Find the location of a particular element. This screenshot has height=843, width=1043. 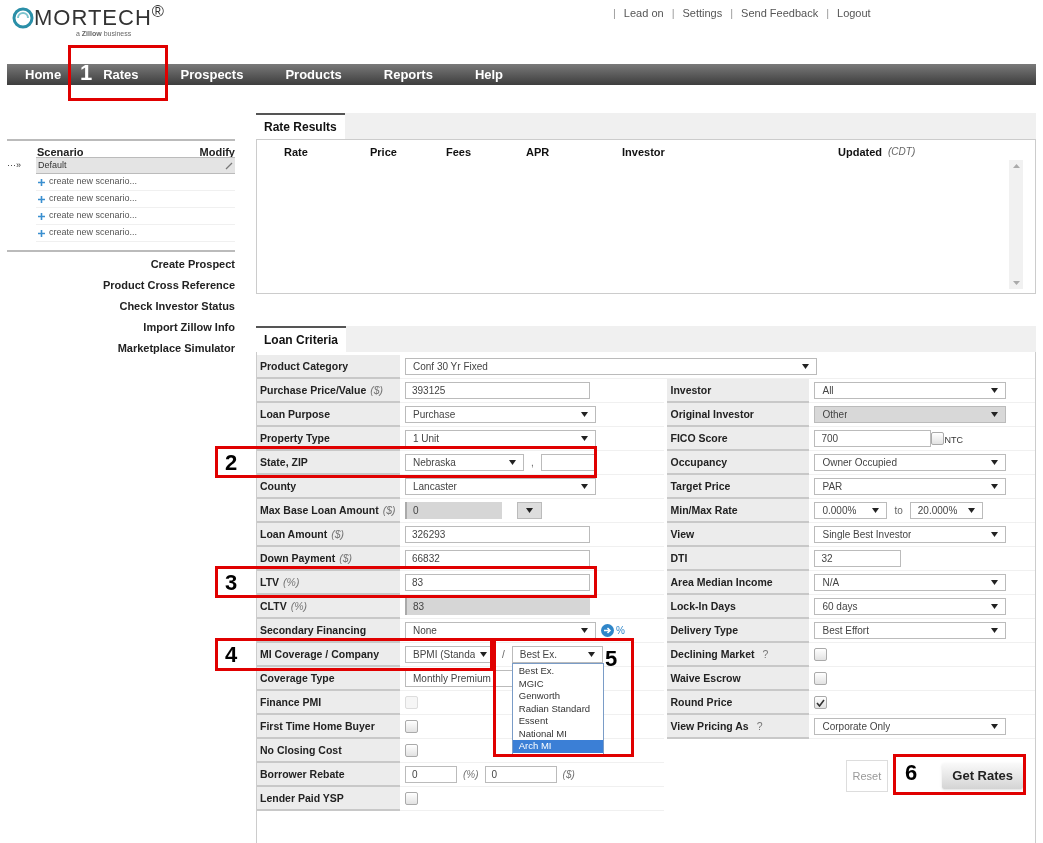

dropdown: N/A is located at coordinates (910, 582).